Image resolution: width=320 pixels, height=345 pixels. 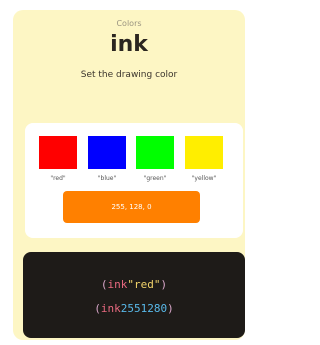 I want to click on swatch-green, so click(x=155, y=152).